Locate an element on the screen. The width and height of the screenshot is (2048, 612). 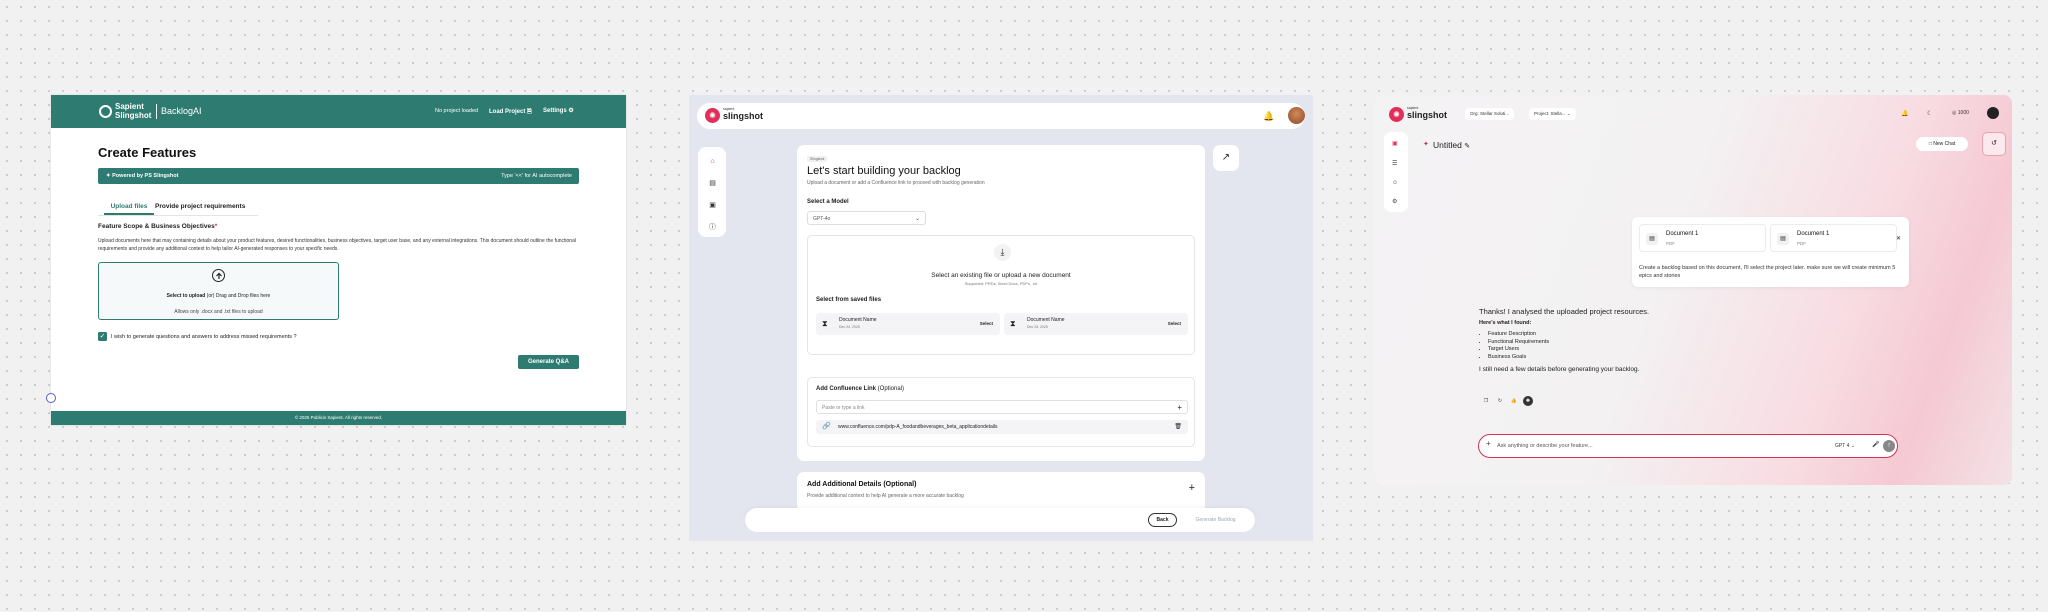
file-icon: ▤ is located at coordinates (1783, 239).